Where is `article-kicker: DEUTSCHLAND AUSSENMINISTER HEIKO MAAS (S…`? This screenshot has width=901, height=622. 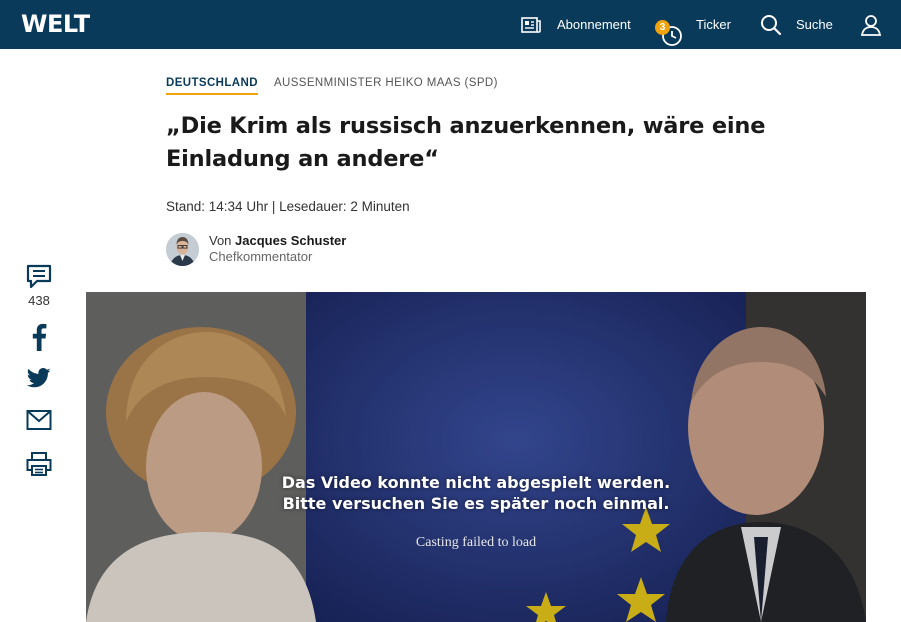
article-kicker: DEUTSCHLAND AUSSENMINISTER HEIKO MAAS (S… is located at coordinates (332, 86).